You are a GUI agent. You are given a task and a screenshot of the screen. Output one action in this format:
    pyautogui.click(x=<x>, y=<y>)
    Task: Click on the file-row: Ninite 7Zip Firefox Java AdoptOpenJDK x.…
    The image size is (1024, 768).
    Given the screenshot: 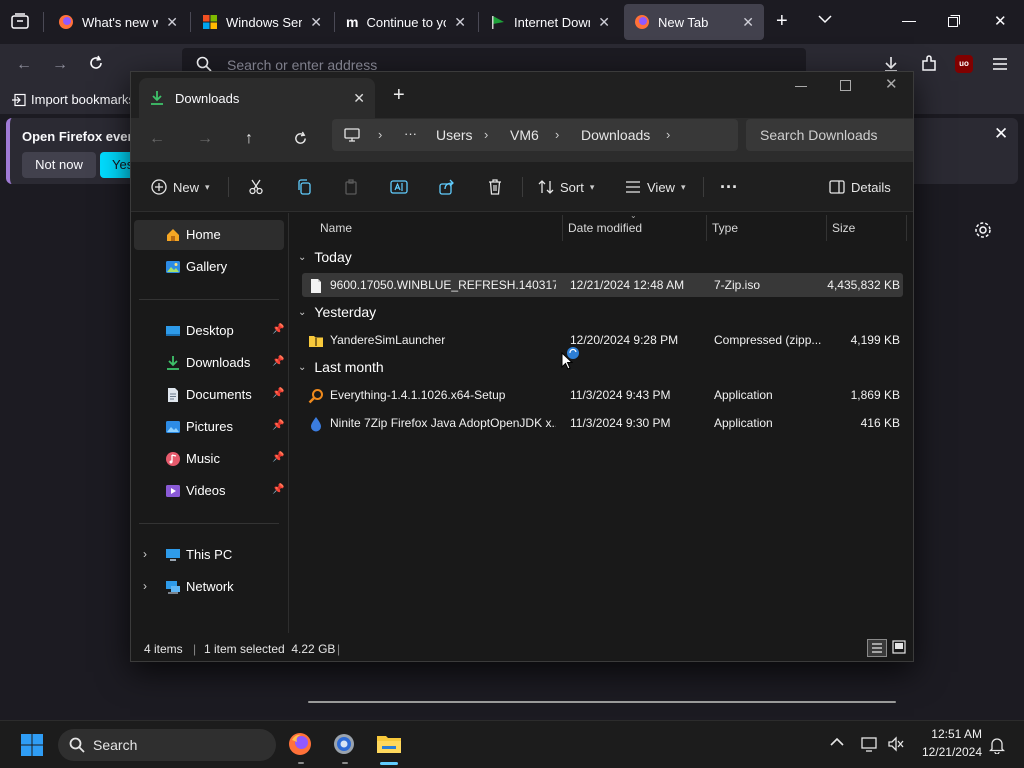 What is the action you would take?
    pyautogui.click(x=602, y=423)
    